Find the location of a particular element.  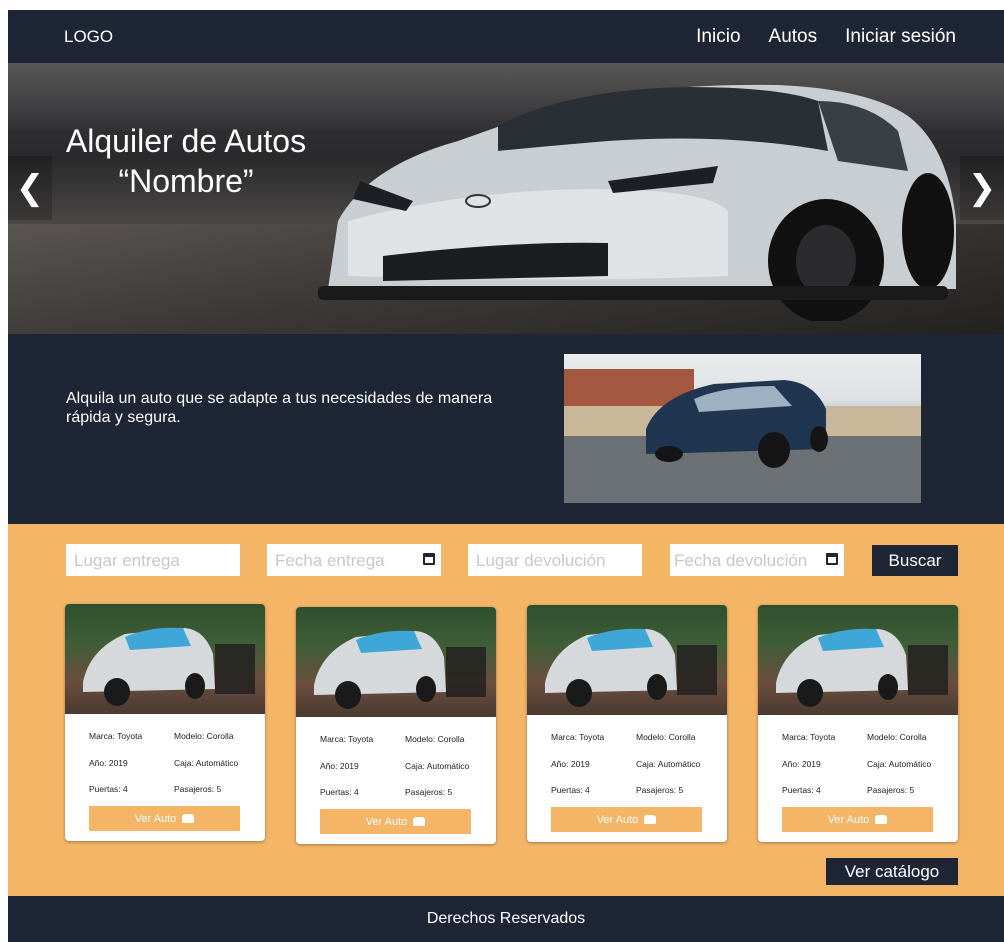

pickup-date-input: Fecha entrega is located at coordinates (354, 560).